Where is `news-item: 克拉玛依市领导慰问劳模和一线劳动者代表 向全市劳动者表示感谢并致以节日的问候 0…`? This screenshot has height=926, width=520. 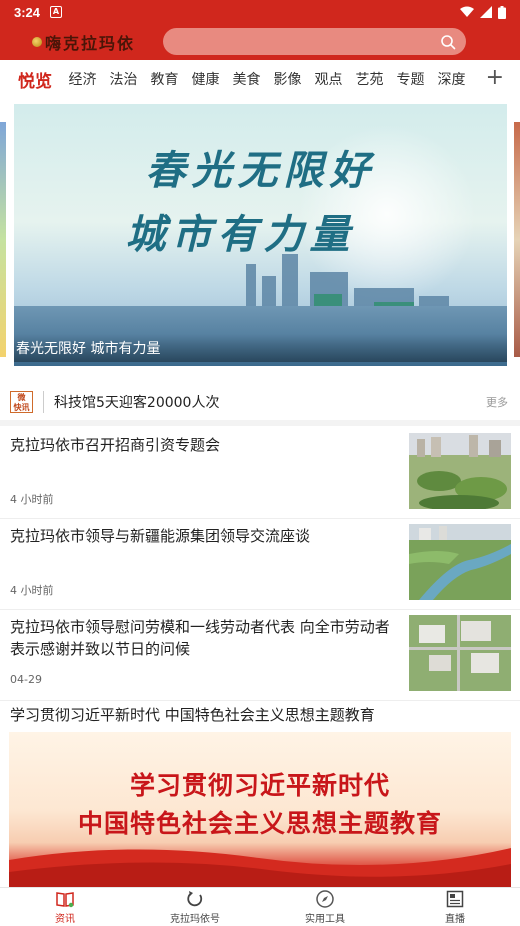 news-item: 克拉玛依市领导慰问劳模和一线劳动者代表 向全市劳动者表示感谢并致以节日的问候 0… is located at coordinates (260, 655).